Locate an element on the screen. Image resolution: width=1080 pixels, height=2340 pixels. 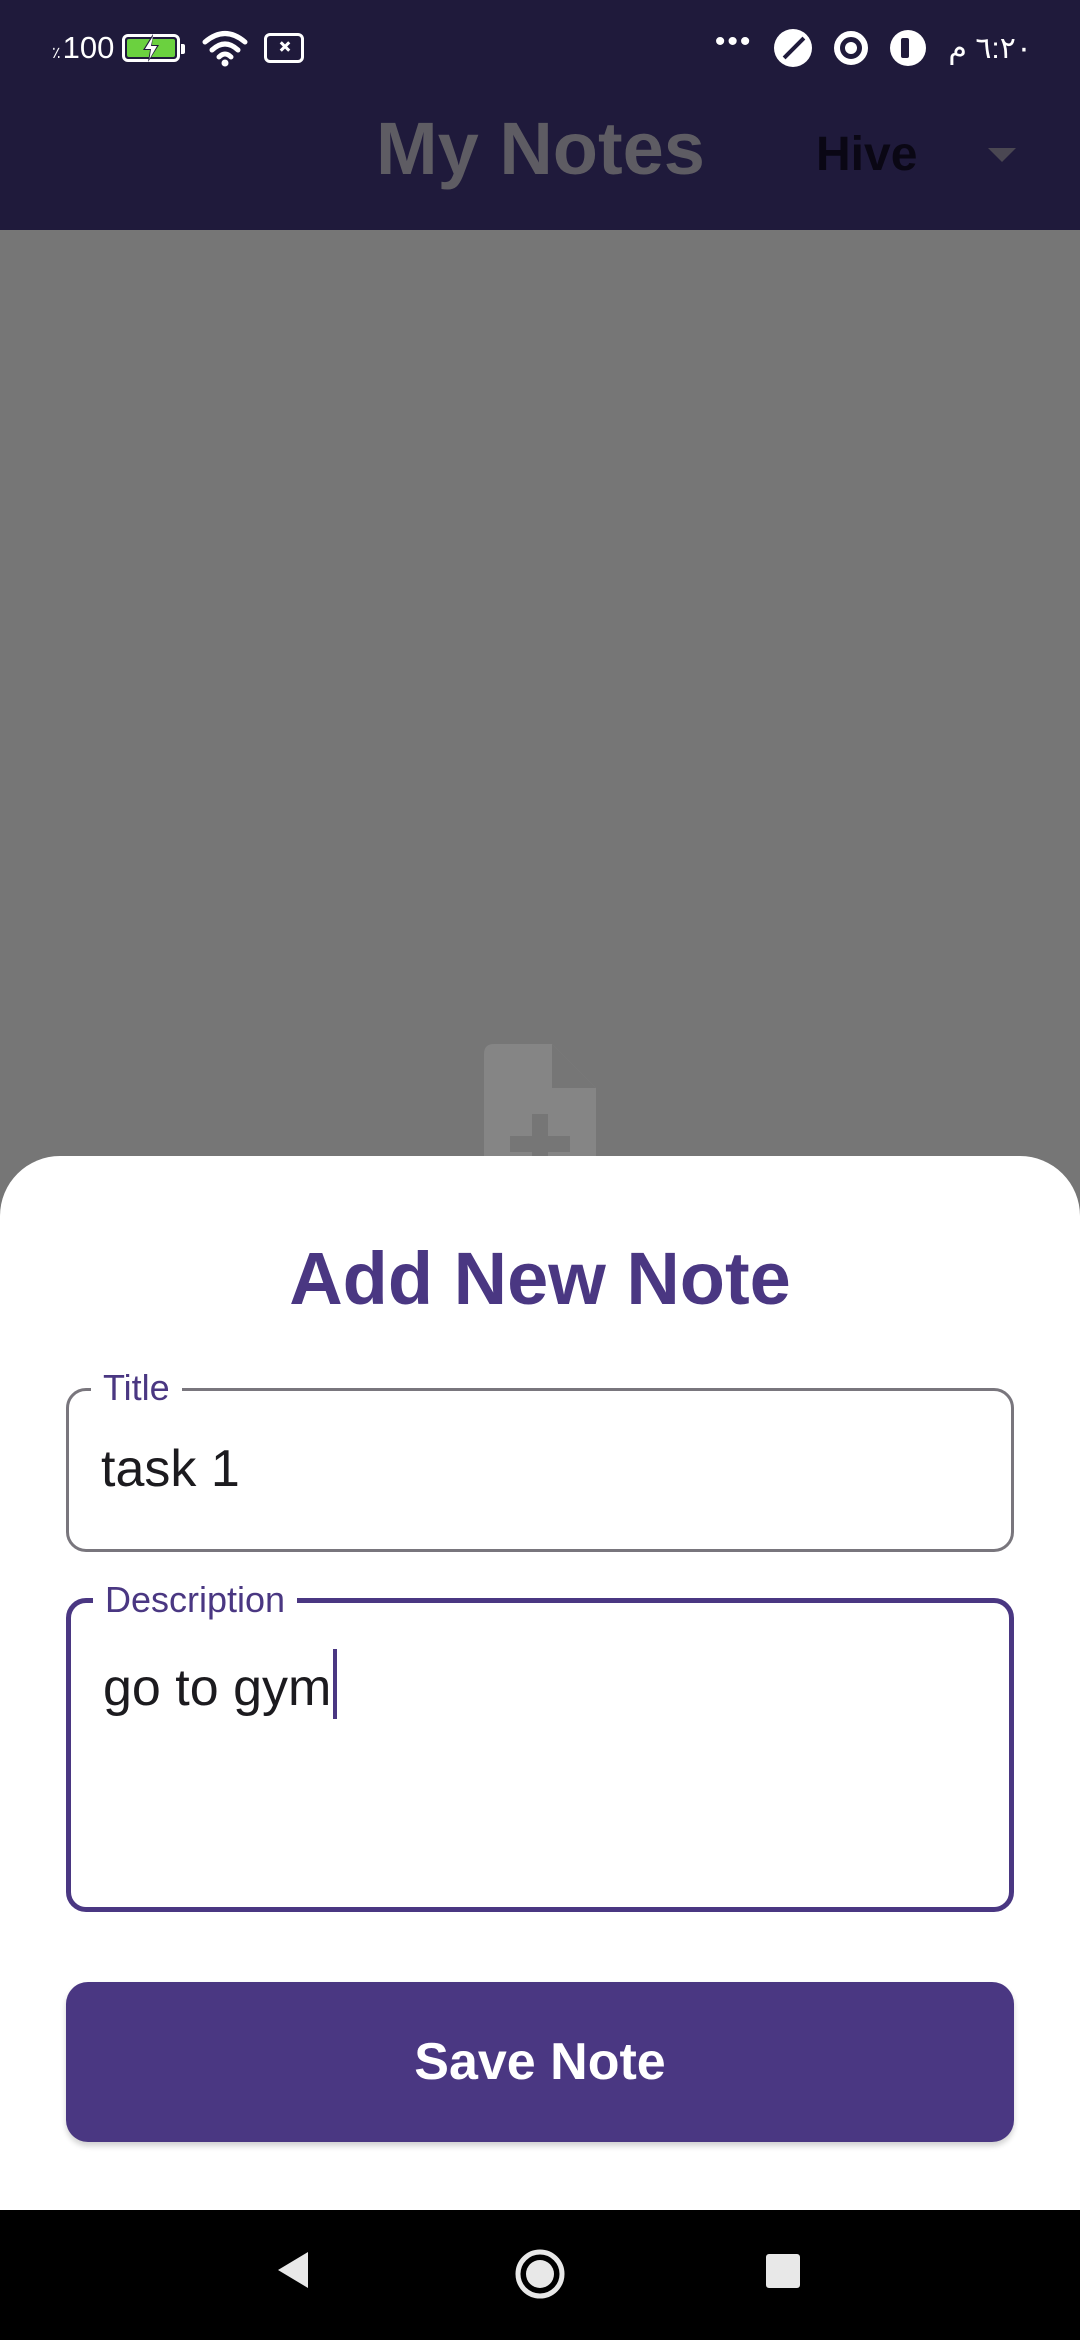
status-right: ••• ٦:٢٠ م is located at coordinates (873, 48).